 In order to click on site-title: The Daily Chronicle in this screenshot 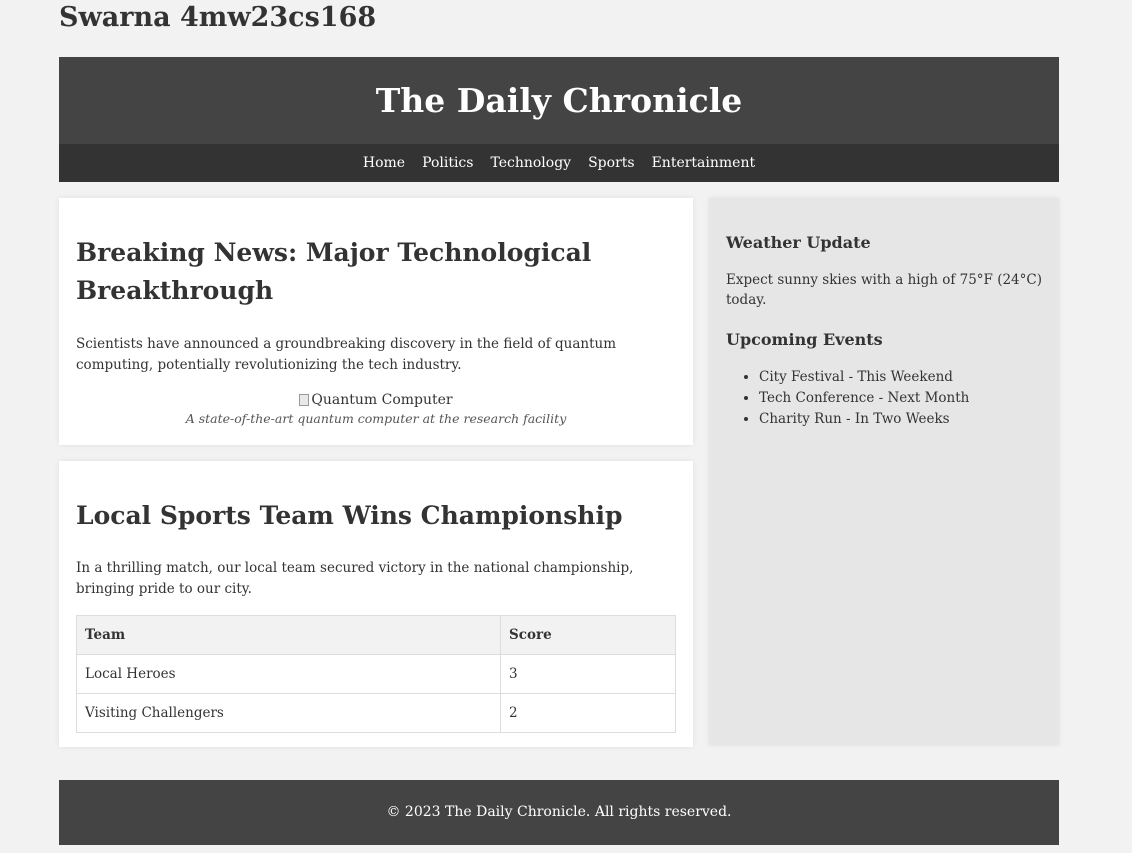, I will do `click(559, 100)`.